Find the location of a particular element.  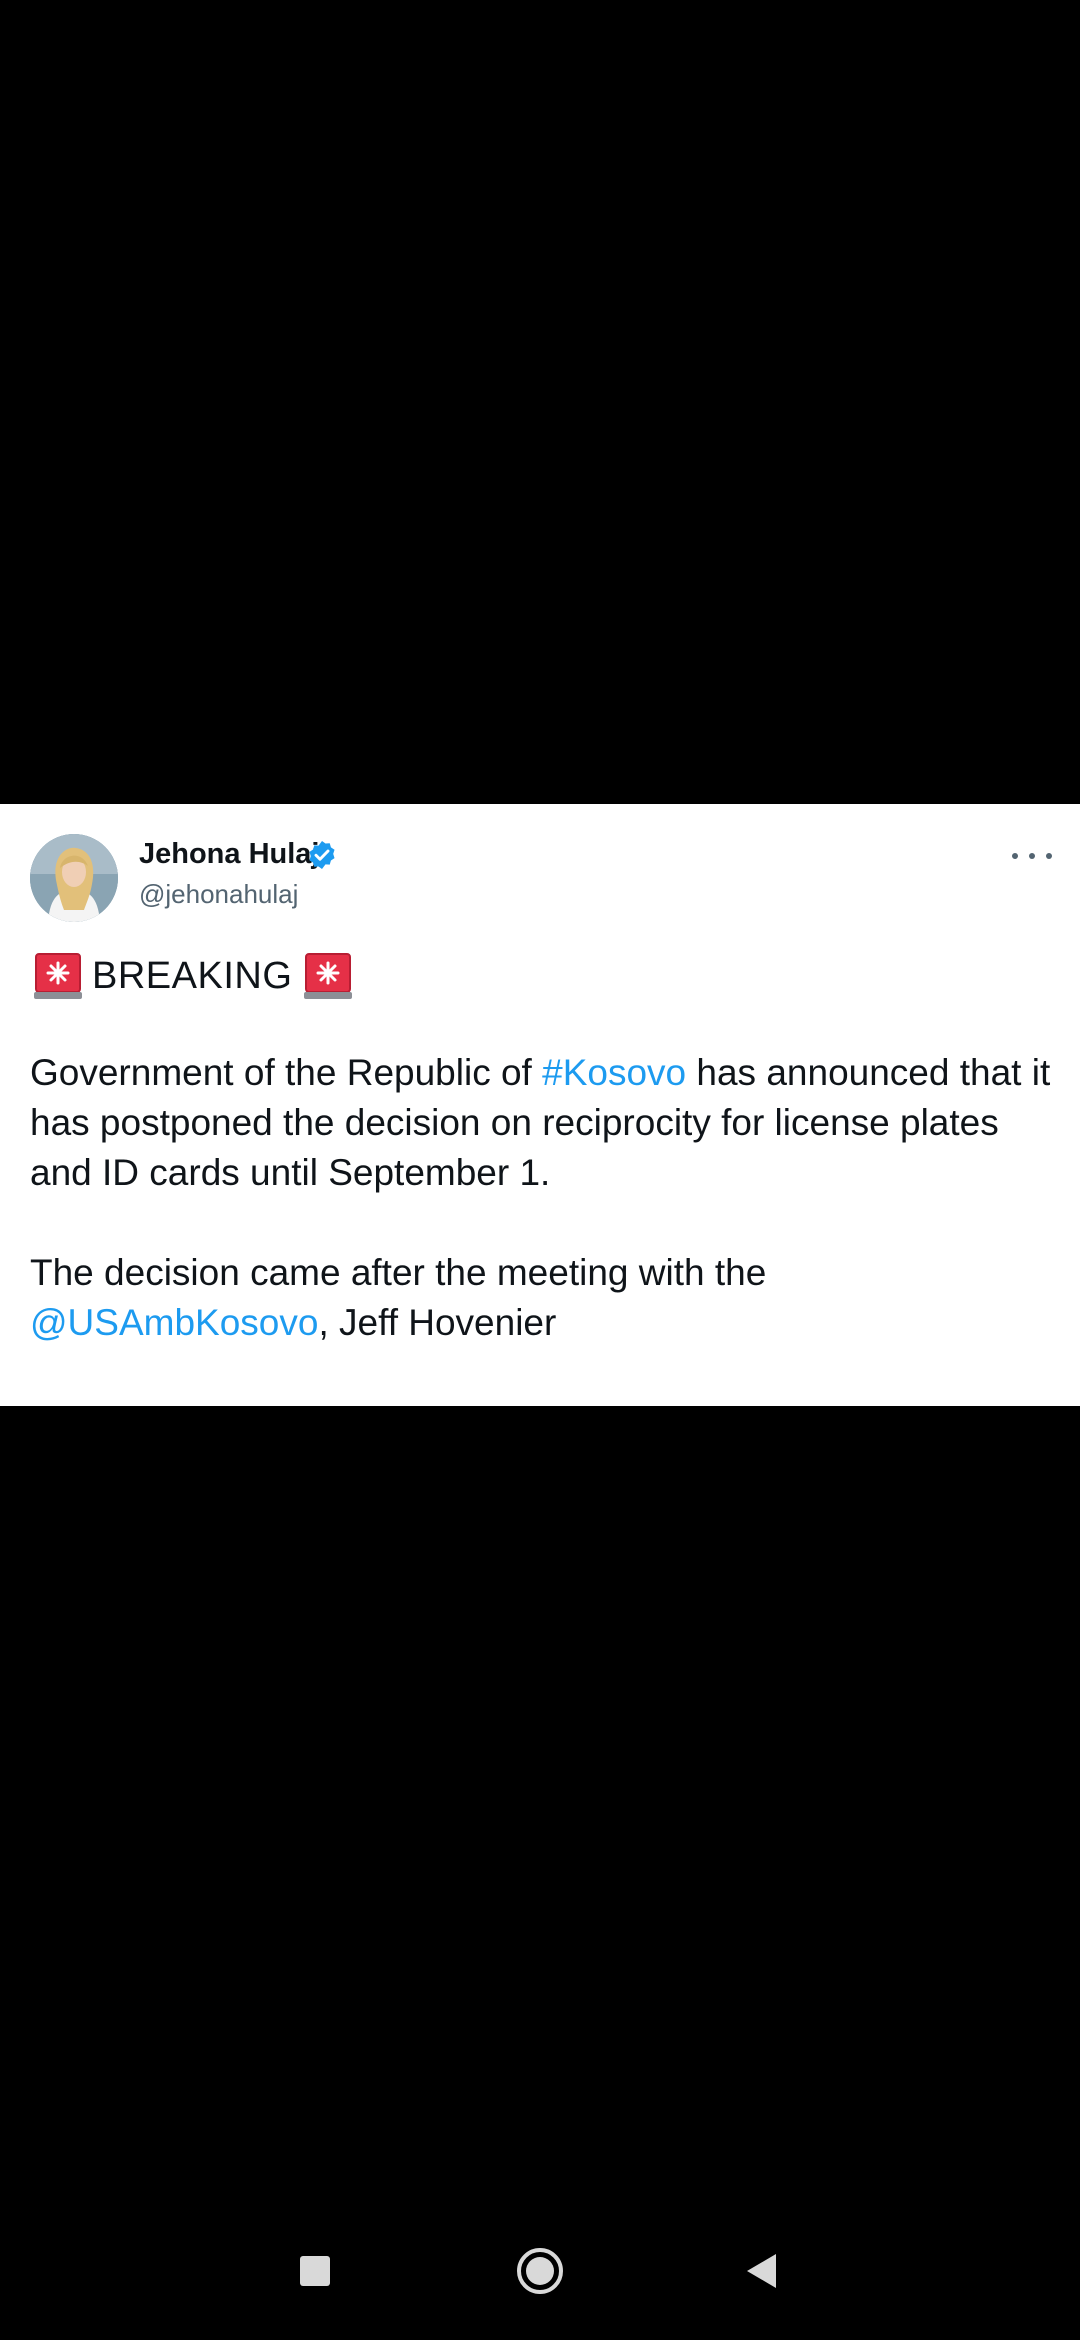

triangle-back-icon is located at coordinates (761, 2271).